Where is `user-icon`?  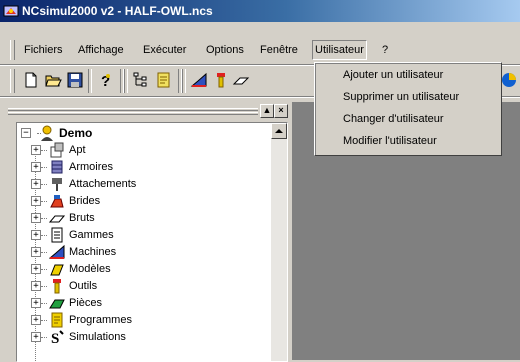 user-icon is located at coordinates (47, 133).